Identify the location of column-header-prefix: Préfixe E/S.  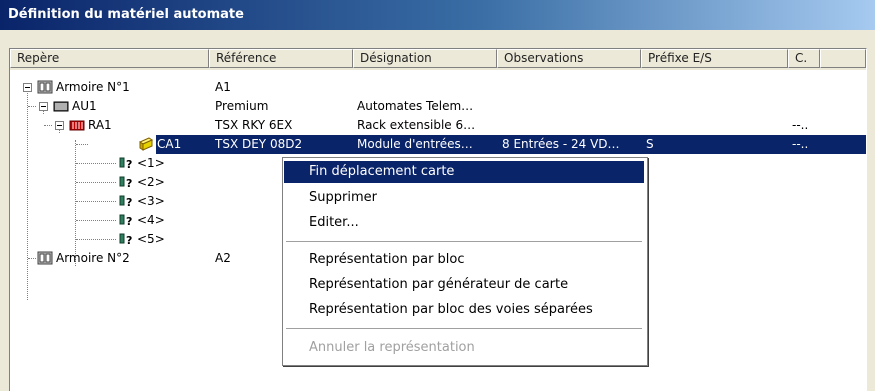
(714, 58).